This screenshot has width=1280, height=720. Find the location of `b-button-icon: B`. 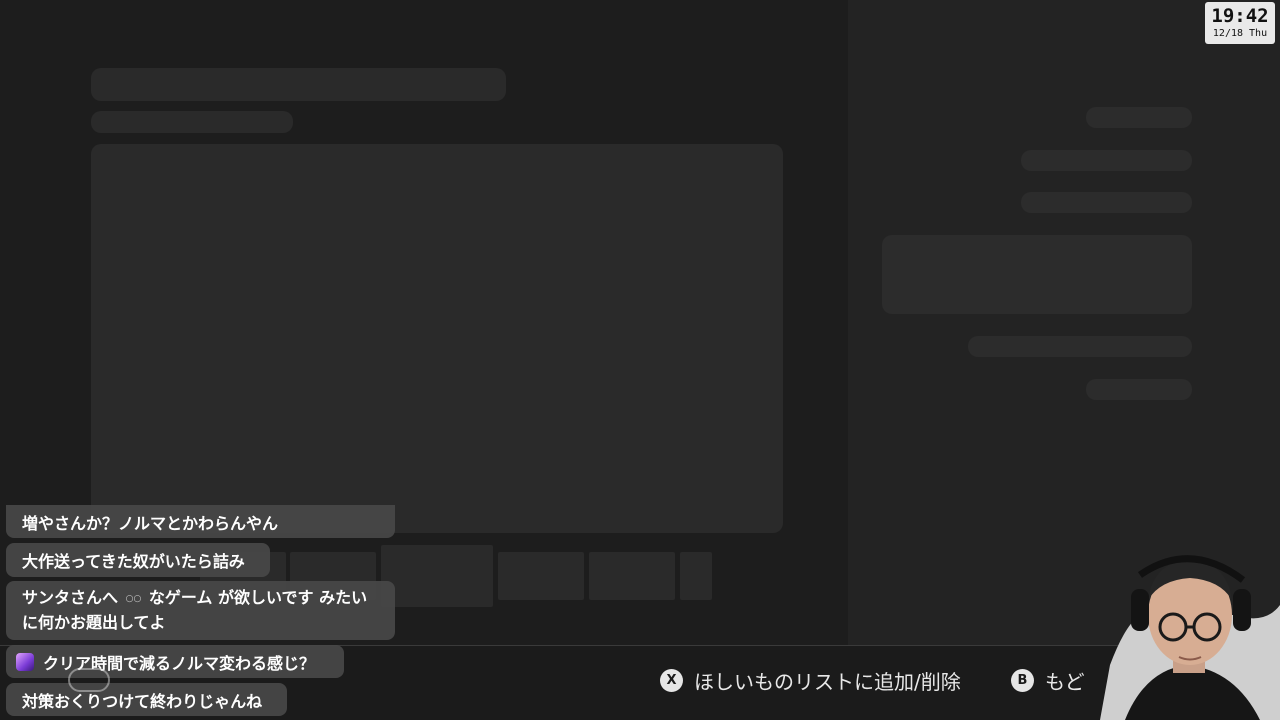

b-button-icon: B is located at coordinates (1022, 680).